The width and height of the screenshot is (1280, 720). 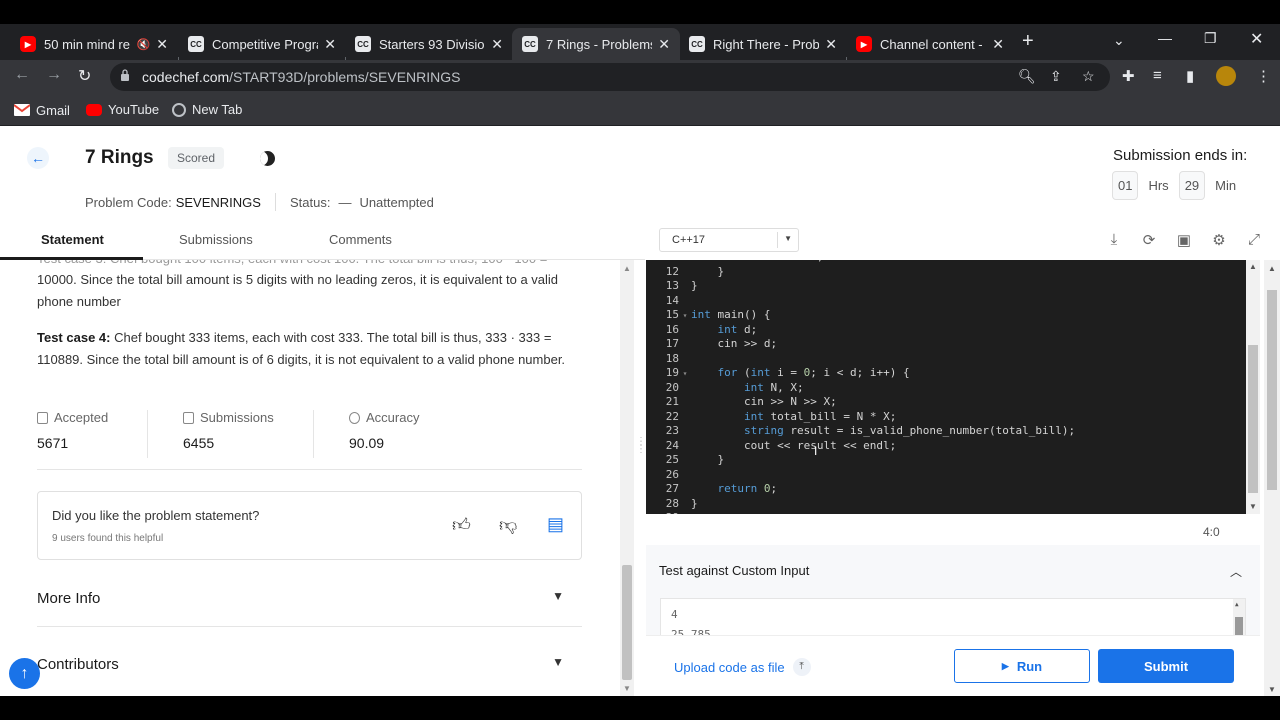 What do you see at coordinates (1022, 666) in the screenshot?
I see `run-button: ▶ Run` at bounding box center [1022, 666].